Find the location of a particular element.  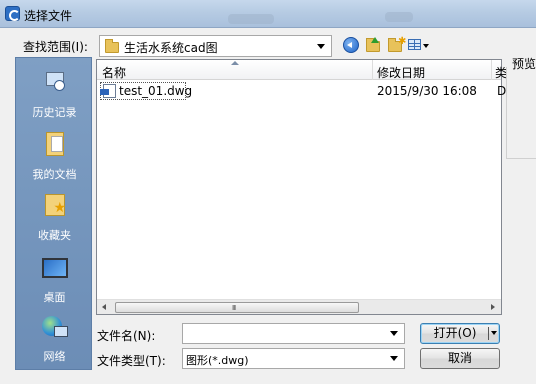

filename-input is located at coordinates (293, 333).